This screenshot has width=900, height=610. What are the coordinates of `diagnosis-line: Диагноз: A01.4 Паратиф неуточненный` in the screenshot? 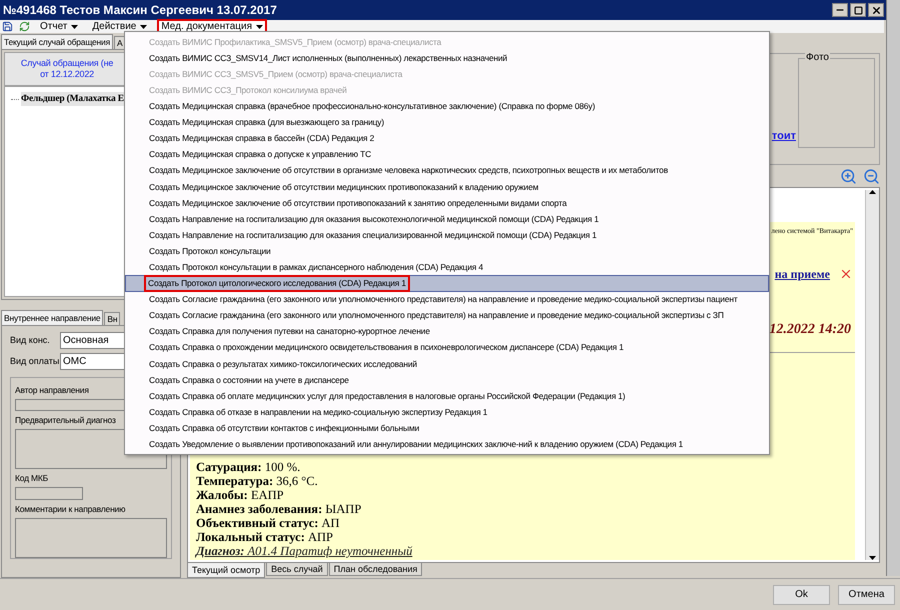 It's located at (525, 551).